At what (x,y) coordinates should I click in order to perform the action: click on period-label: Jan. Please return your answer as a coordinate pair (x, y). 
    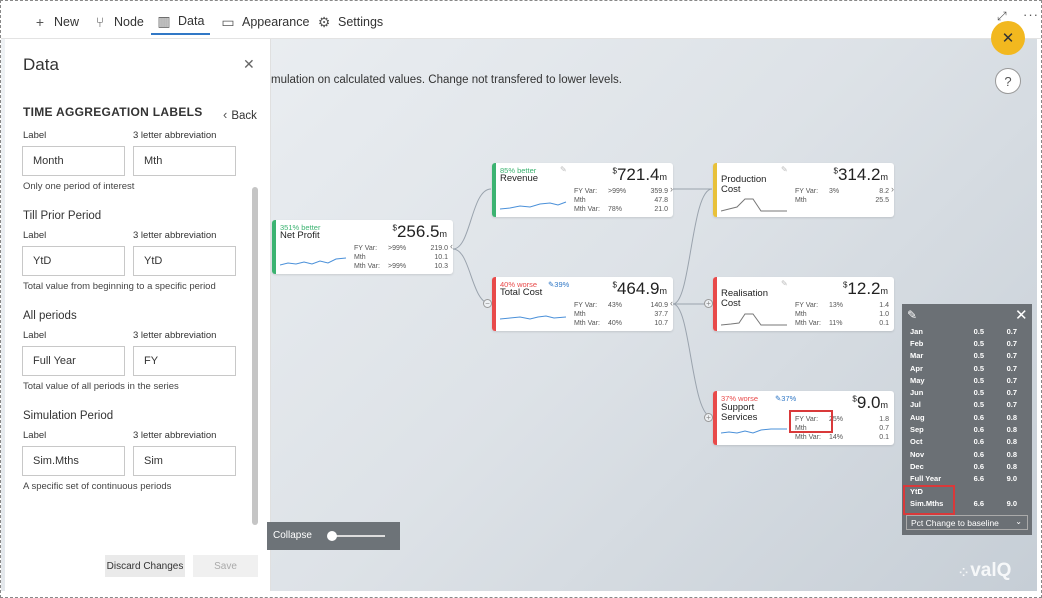
    Looking at the image, I should click on (916, 331).